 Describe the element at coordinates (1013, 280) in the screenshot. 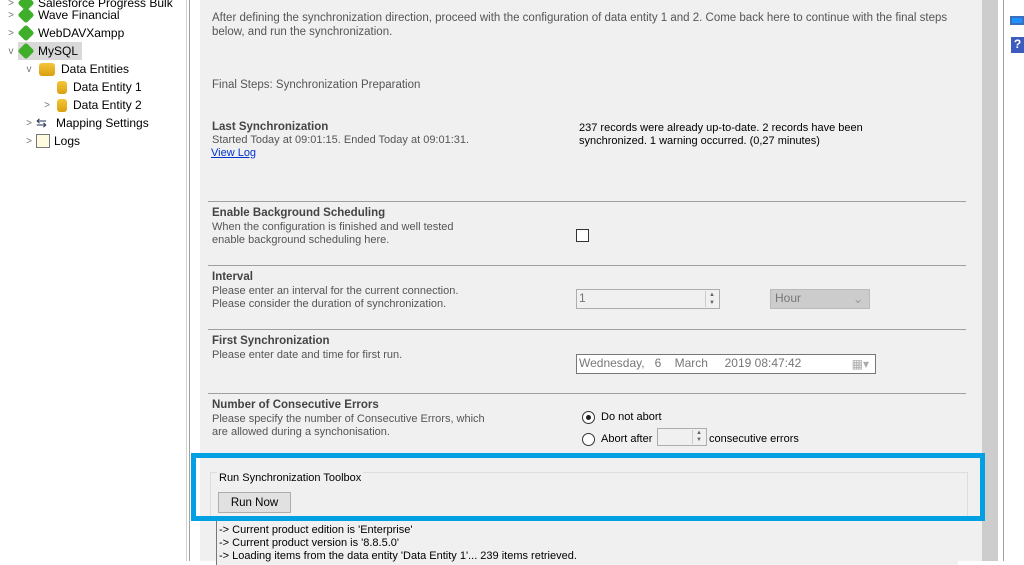

I see `right-toolbar: ?` at that location.